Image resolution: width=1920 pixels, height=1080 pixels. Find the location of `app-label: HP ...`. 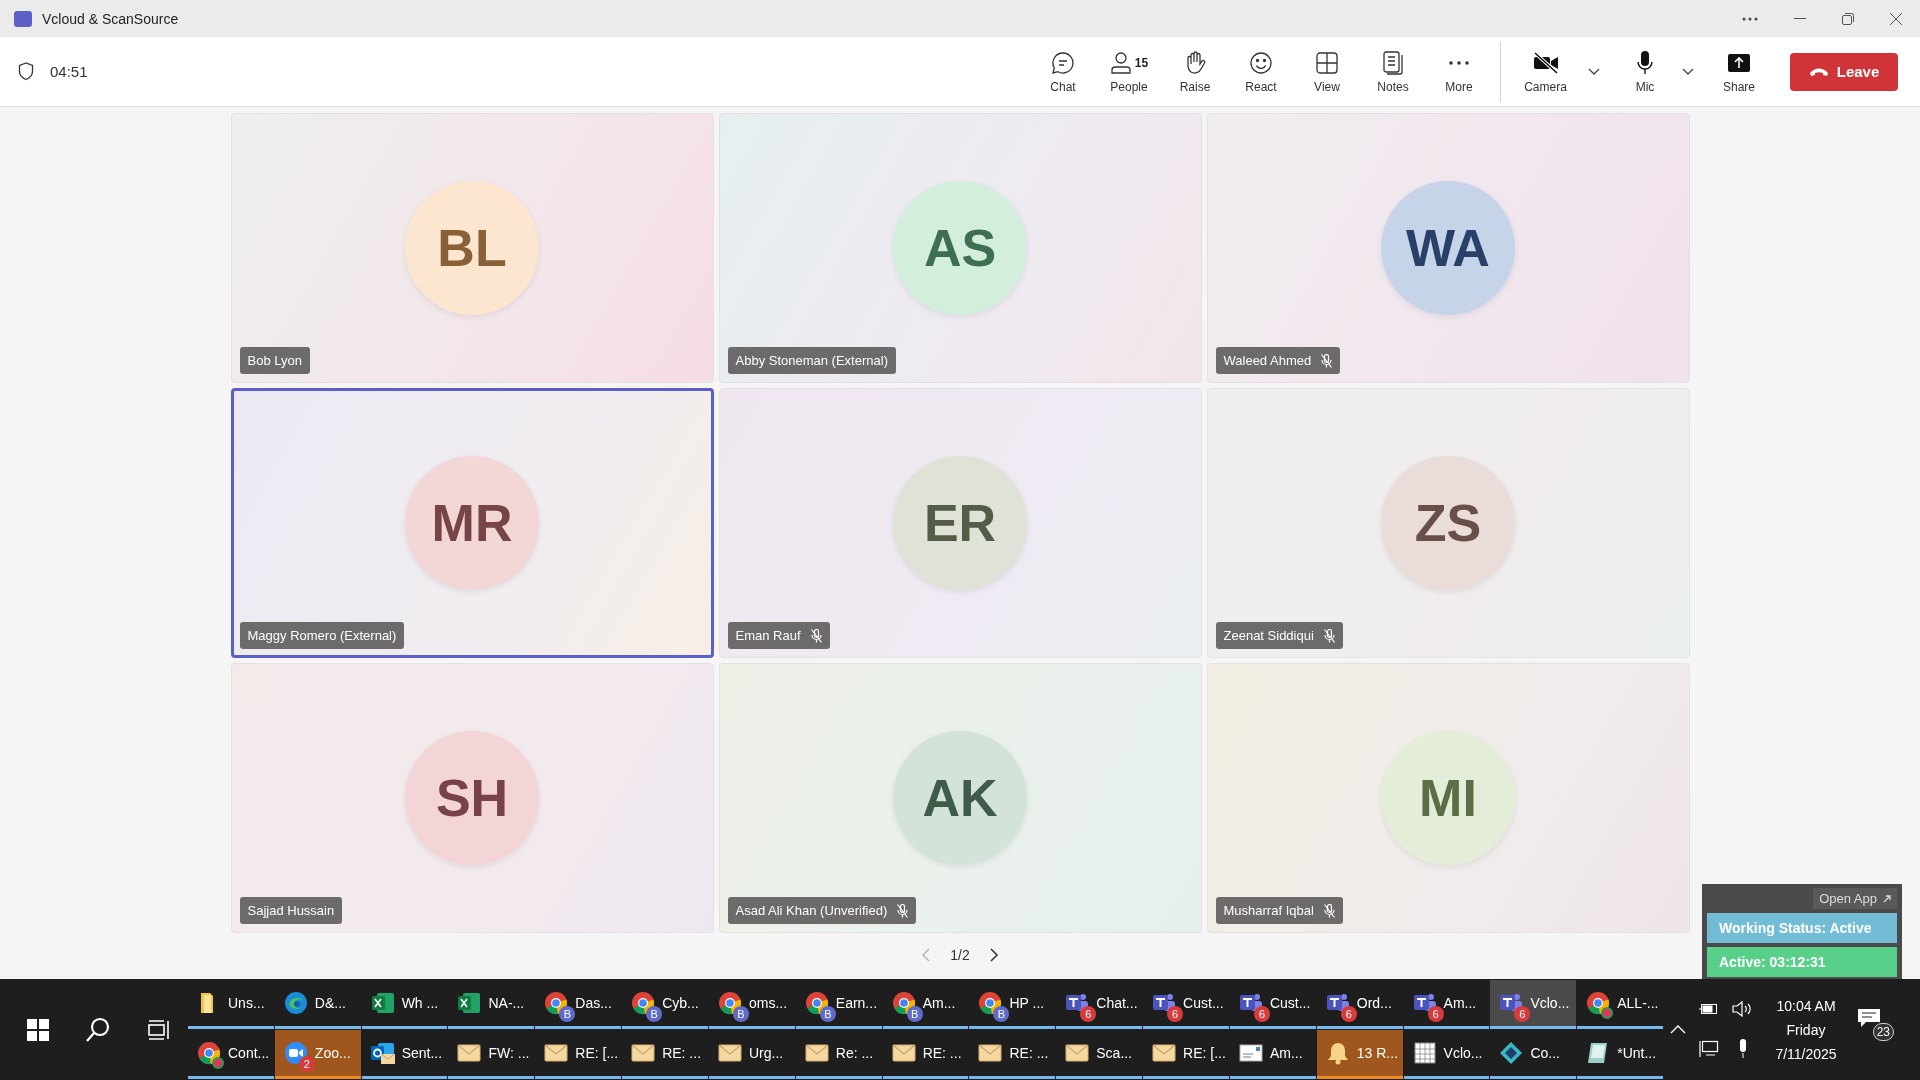

app-label: HP ... is located at coordinates (1027, 1003).